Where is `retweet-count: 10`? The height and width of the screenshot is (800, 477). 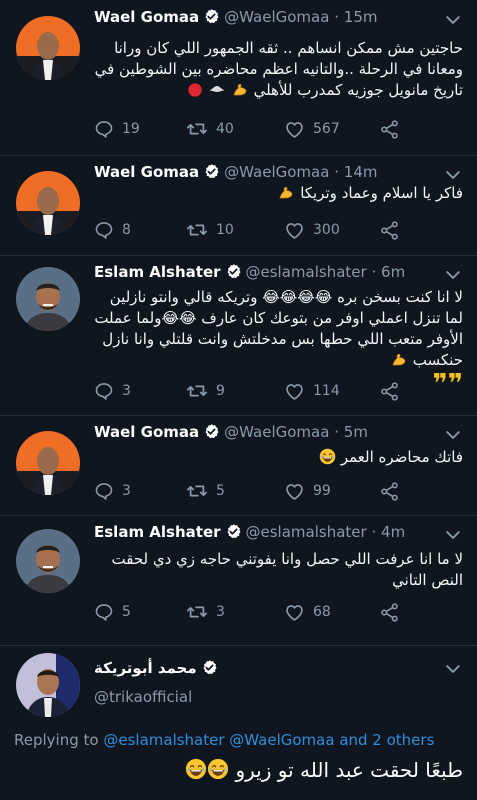
retweet-count: 10 is located at coordinates (225, 230).